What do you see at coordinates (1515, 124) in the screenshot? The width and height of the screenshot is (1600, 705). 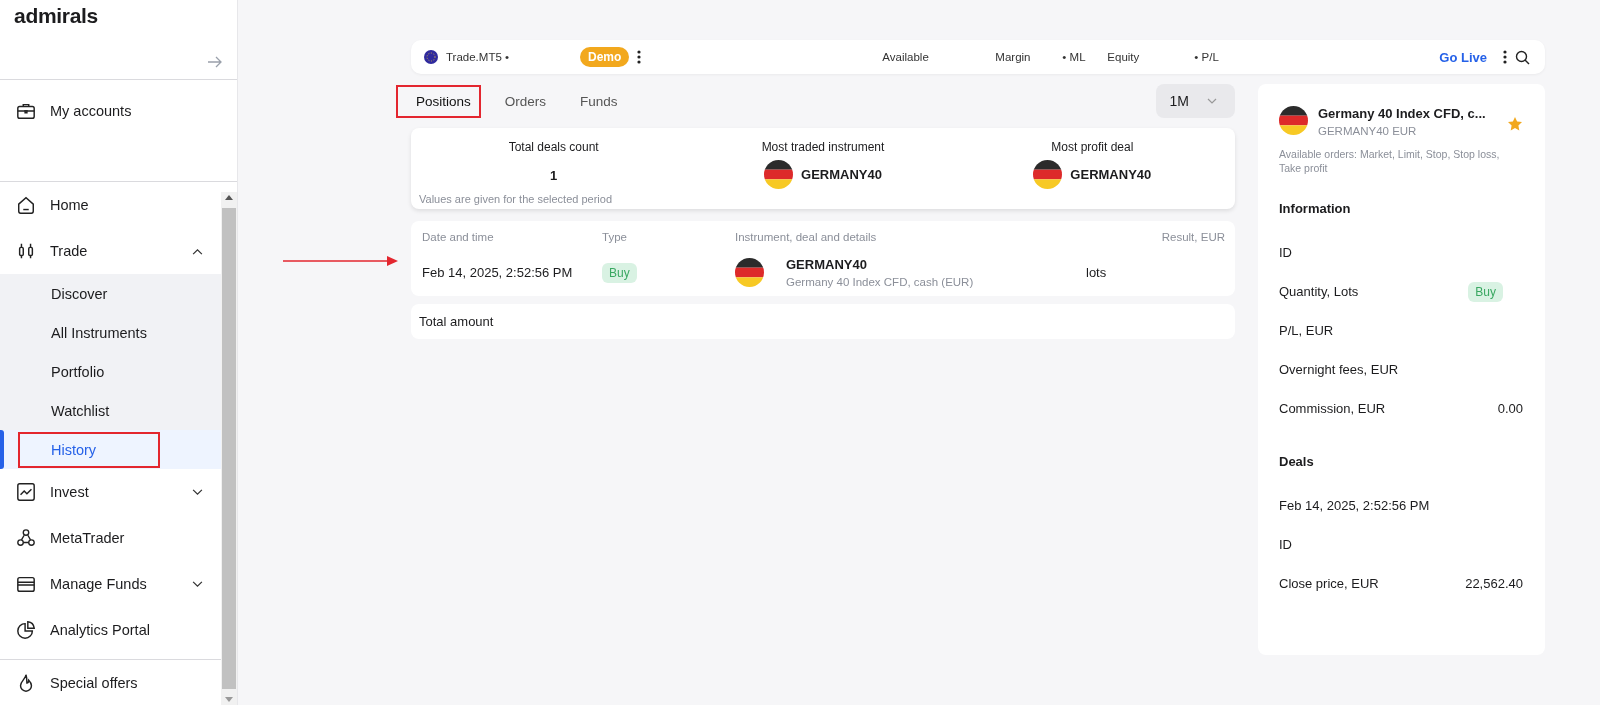 I see `star-icon` at bounding box center [1515, 124].